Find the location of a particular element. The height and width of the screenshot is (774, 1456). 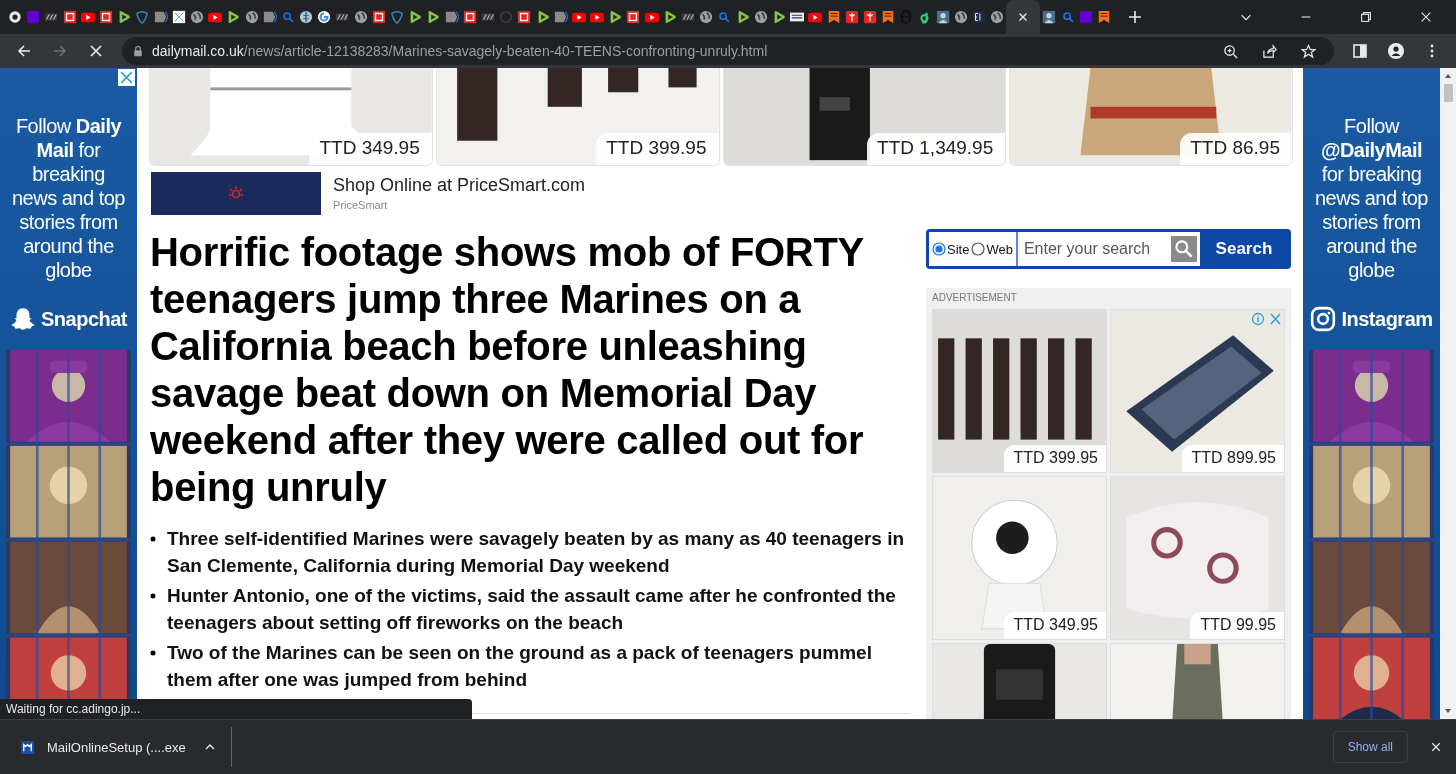

price-tag: TTD 99.95 is located at coordinates (1237, 625).